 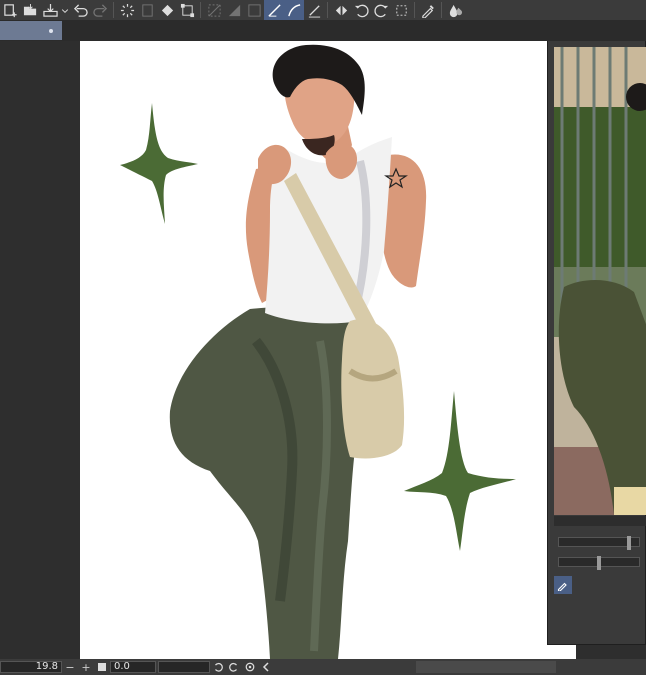 I want to click on reset-rotation-icon, so click(x=250, y=667).